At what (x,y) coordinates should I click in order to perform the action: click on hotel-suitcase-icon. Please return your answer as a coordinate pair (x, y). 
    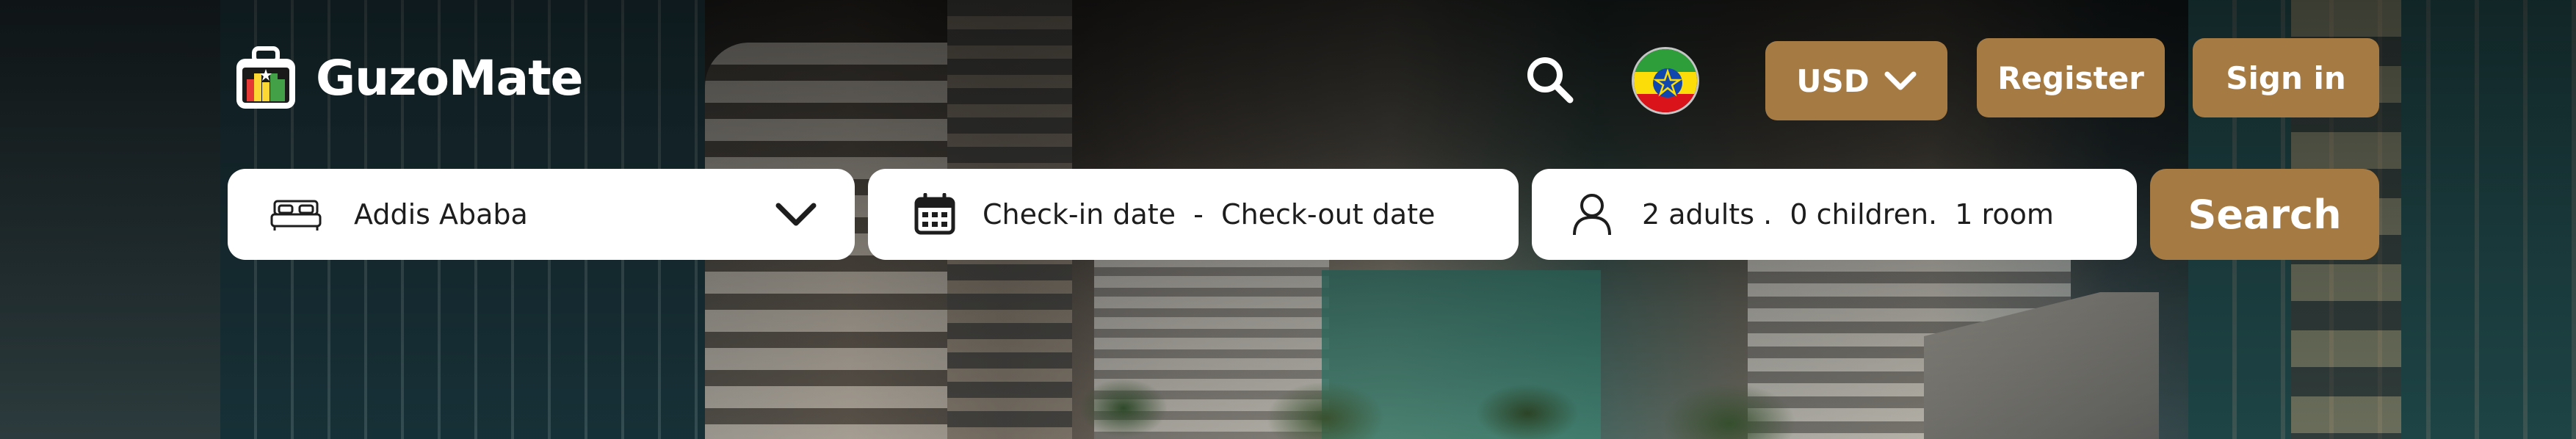
    Looking at the image, I should click on (265, 77).